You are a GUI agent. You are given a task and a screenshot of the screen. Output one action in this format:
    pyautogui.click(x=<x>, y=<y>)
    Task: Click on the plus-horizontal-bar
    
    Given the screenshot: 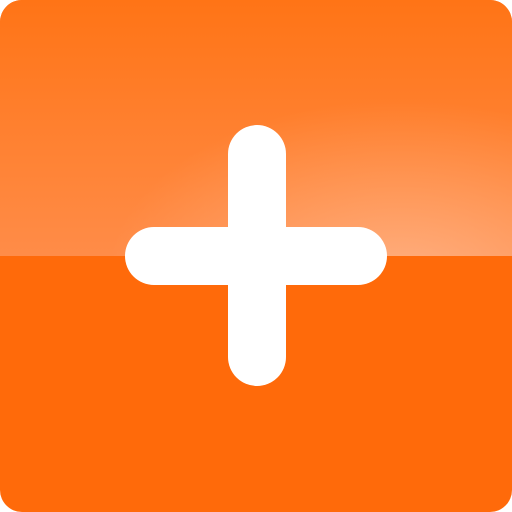 What is the action you would take?
    pyautogui.click(x=256, y=256)
    